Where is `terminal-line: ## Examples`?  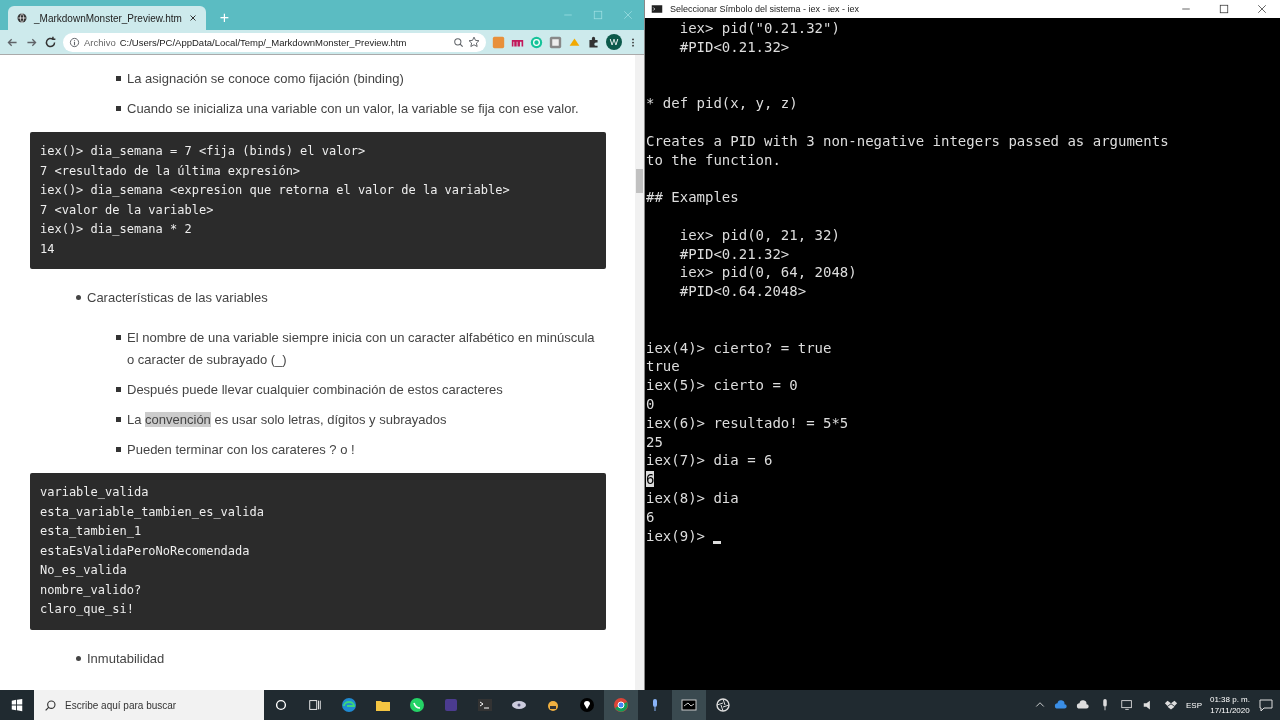
terminal-line: ## Examples is located at coordinates (692, 197).